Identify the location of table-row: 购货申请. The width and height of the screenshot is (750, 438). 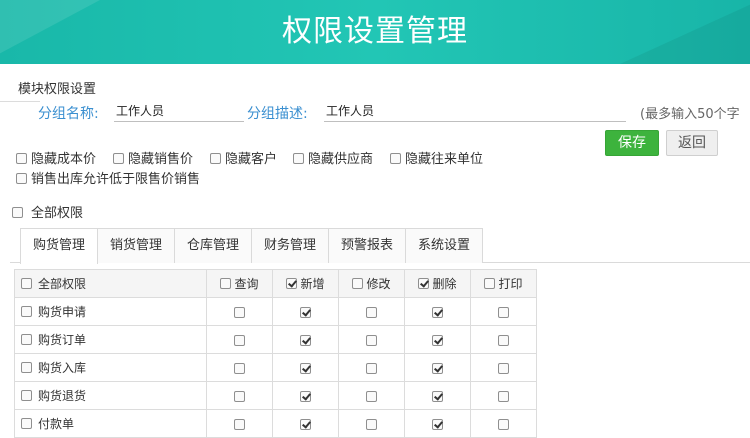
(275, 311).